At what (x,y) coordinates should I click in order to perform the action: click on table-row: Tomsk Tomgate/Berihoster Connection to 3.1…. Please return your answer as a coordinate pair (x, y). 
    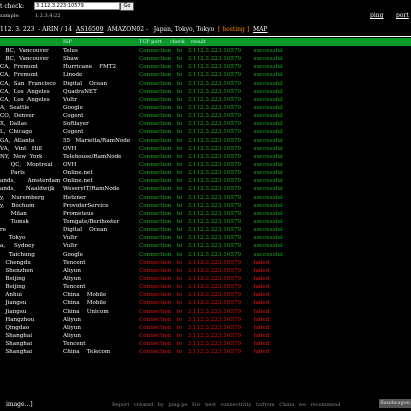
    Looking at the image, I should click on (205, 222).